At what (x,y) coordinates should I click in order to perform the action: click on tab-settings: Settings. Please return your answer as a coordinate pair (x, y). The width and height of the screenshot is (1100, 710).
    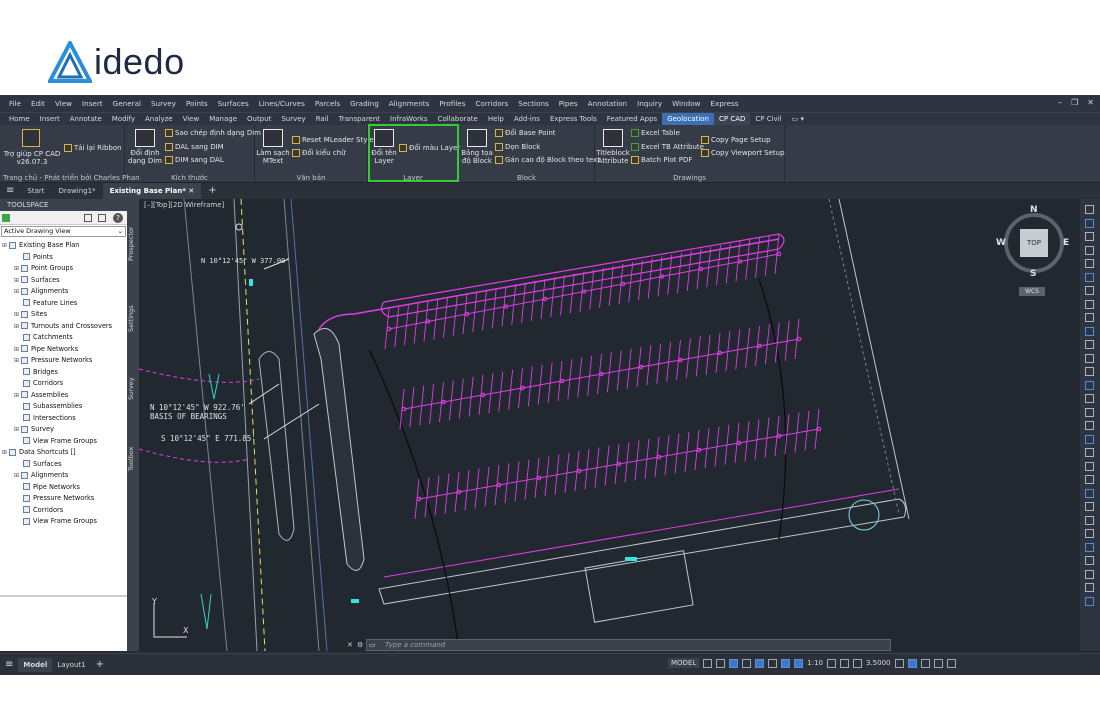
    Looking at the image, I should click on (133, 319).